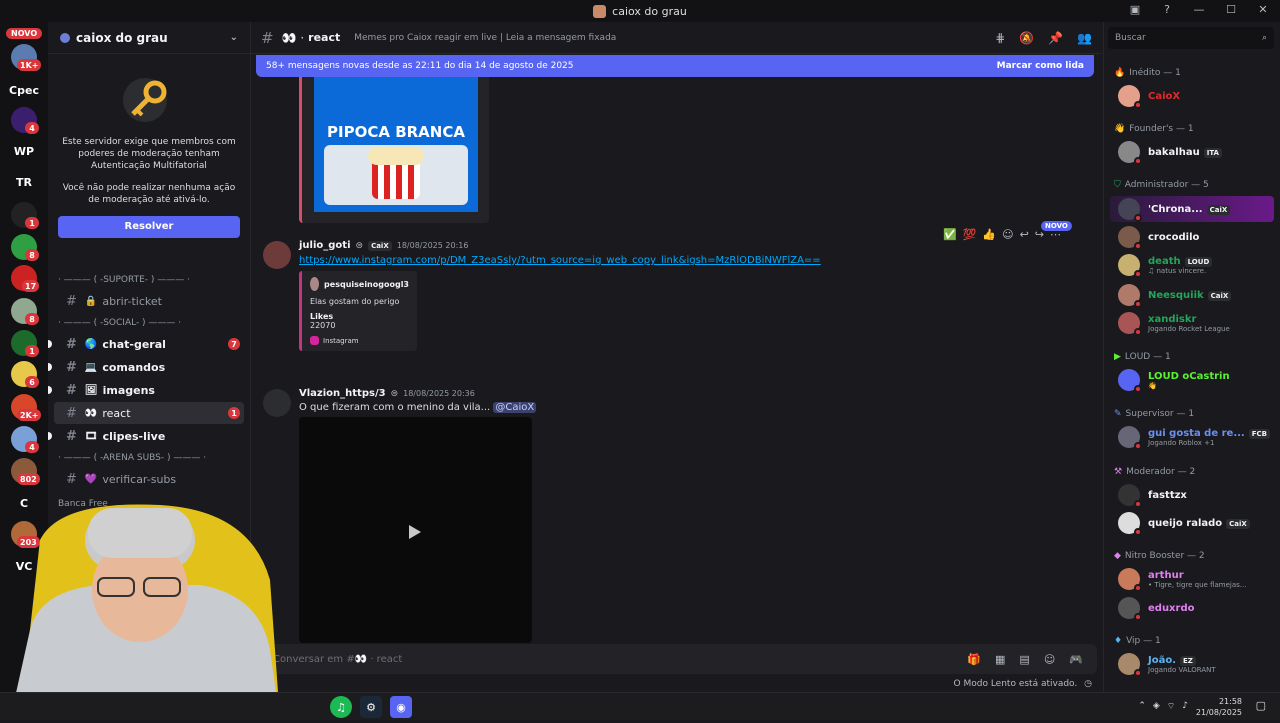 The image size is (1280, 723). Describe the element at coordinates (1118, 641) in the screenshot. I see `role-icon: ♦` at that location.